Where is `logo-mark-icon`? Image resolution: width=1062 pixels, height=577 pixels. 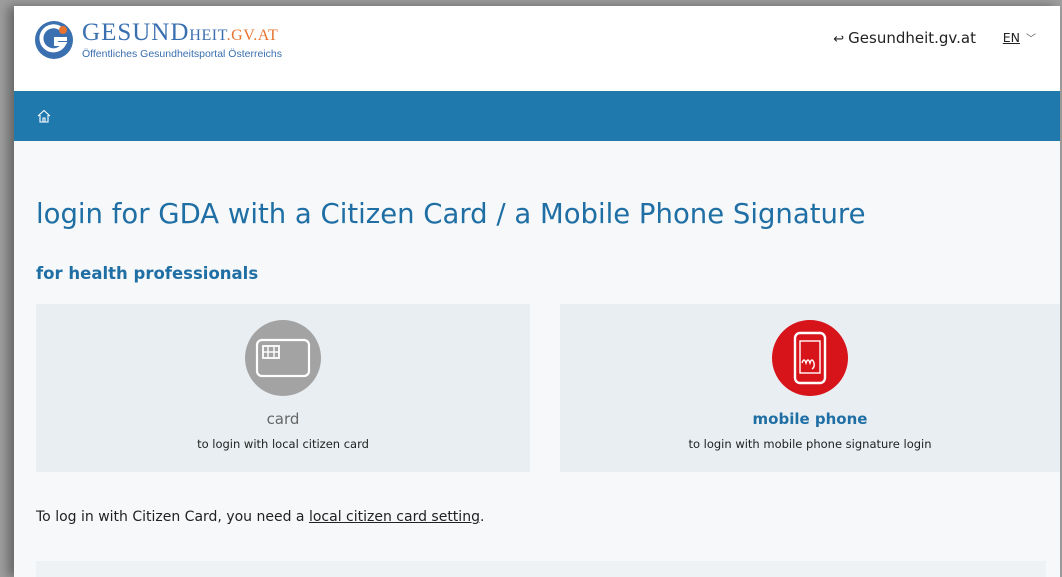 logo-mark-icon is located at coordinates (54, 40).